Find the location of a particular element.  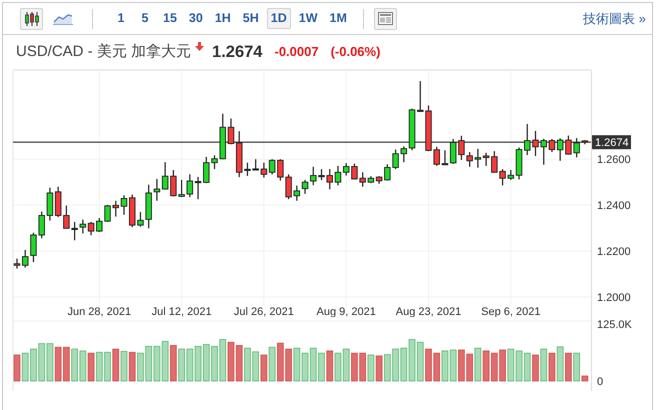

technical-chart-link: 技術圖表 » is located at coordinates (614, 18).